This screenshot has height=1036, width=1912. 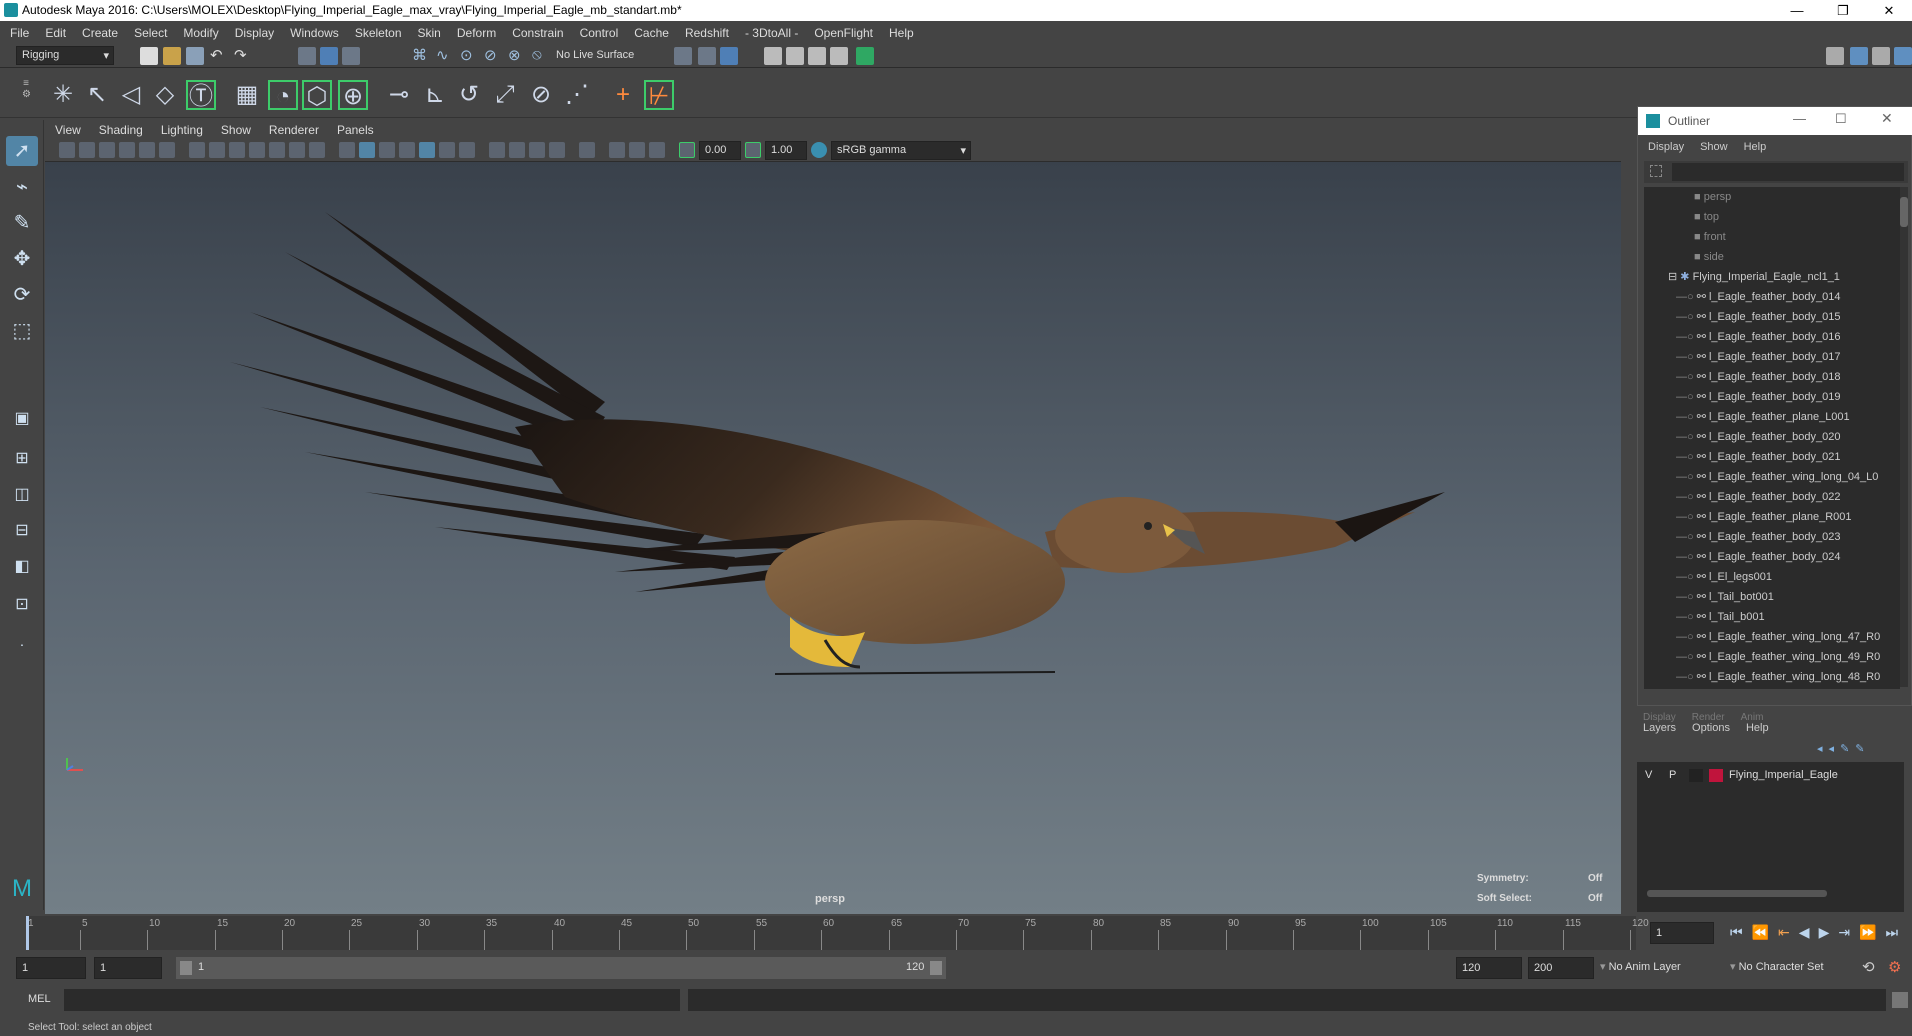 What do you see at coordinates (1772, 657) in the screenshot?
I see `outliner-item: —○ ⚯ l_Eagle_feather_wing_long_49_R0` at bounding box center [1772, 657].